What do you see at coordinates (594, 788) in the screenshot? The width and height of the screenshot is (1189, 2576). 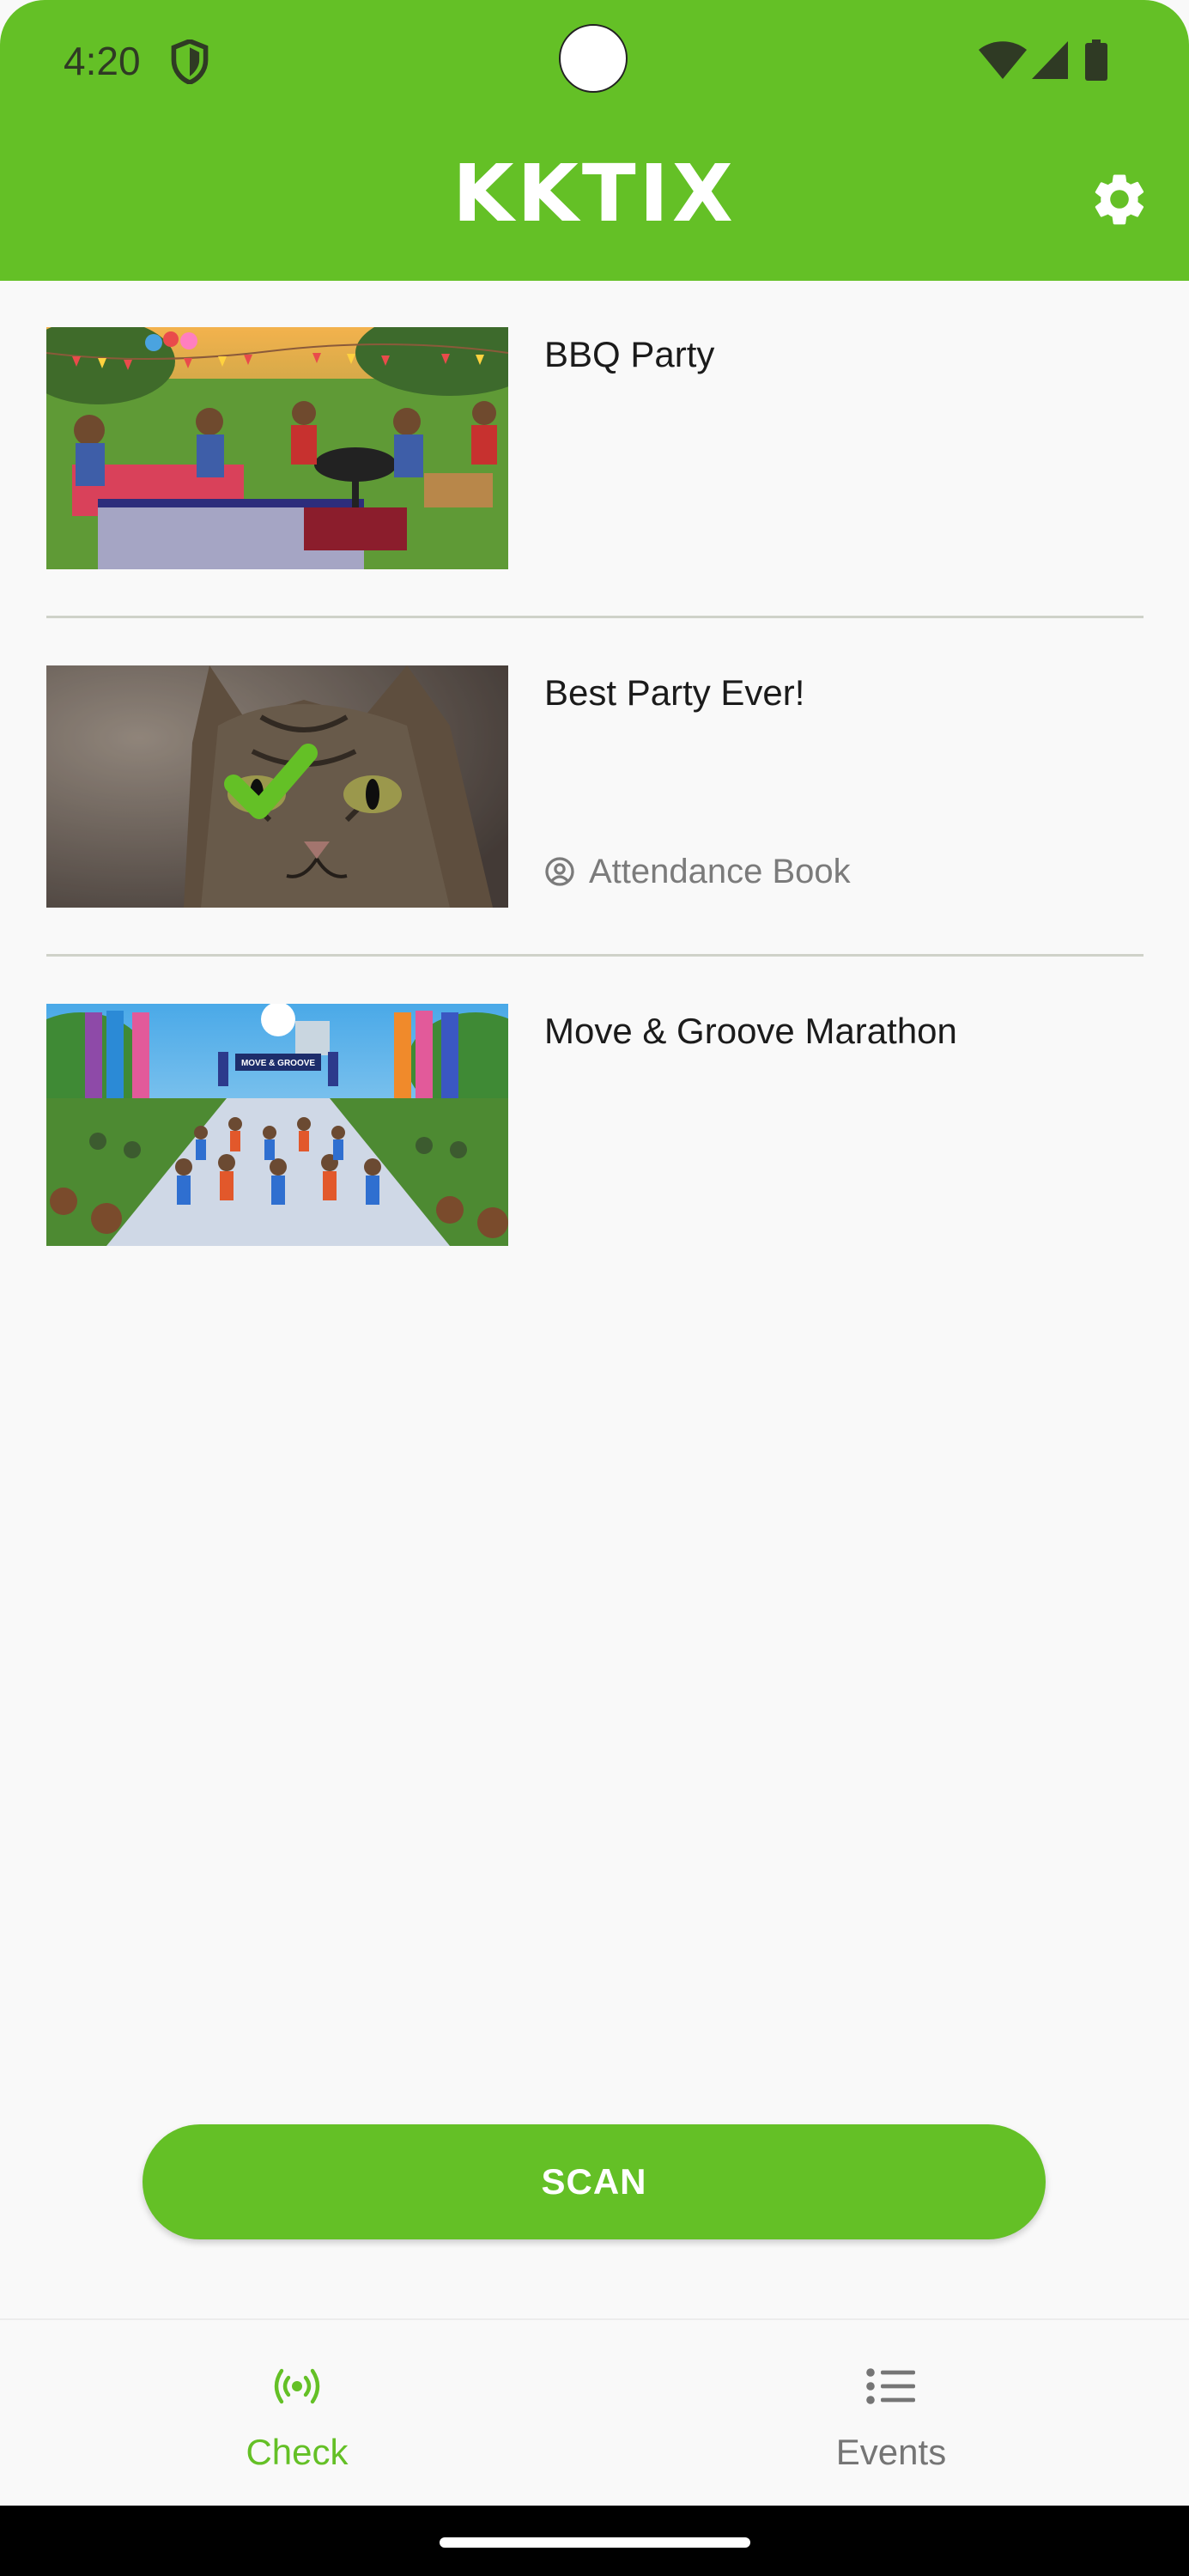 I see `event-row: Best Party Ever! Attendance Book` at bounding box center [594, 788].